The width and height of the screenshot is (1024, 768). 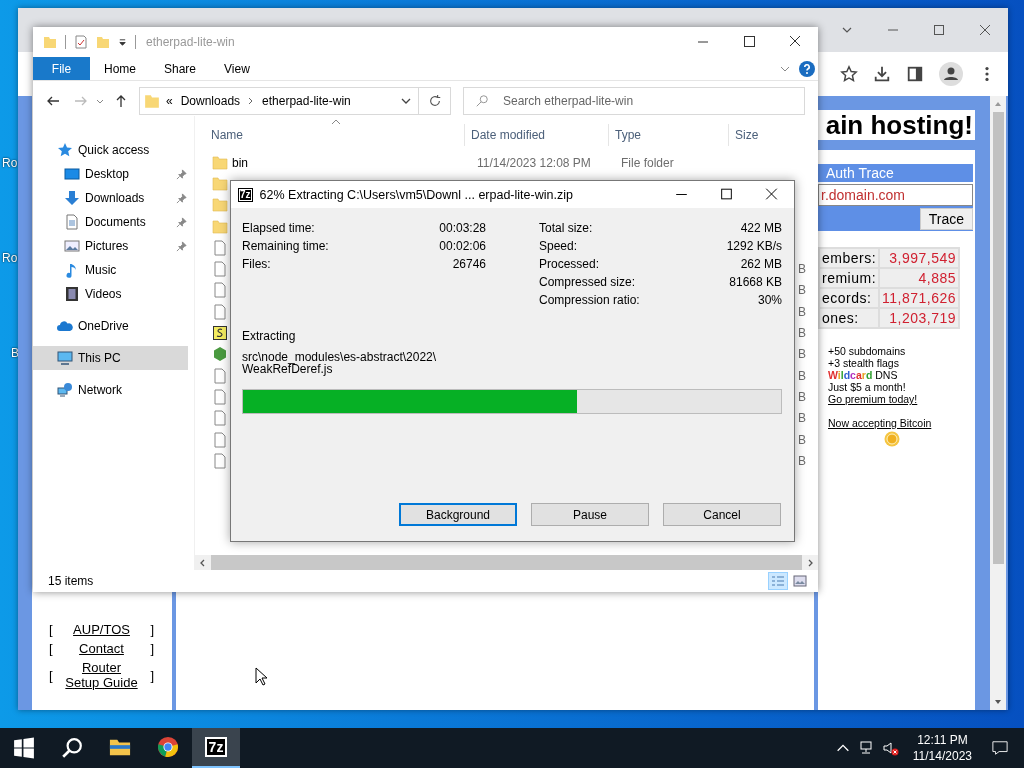 What do you see at coordinates (285, 246) in the screenshot?
I see `stat-label: Remaining time:` at bounding box center [285, 246].